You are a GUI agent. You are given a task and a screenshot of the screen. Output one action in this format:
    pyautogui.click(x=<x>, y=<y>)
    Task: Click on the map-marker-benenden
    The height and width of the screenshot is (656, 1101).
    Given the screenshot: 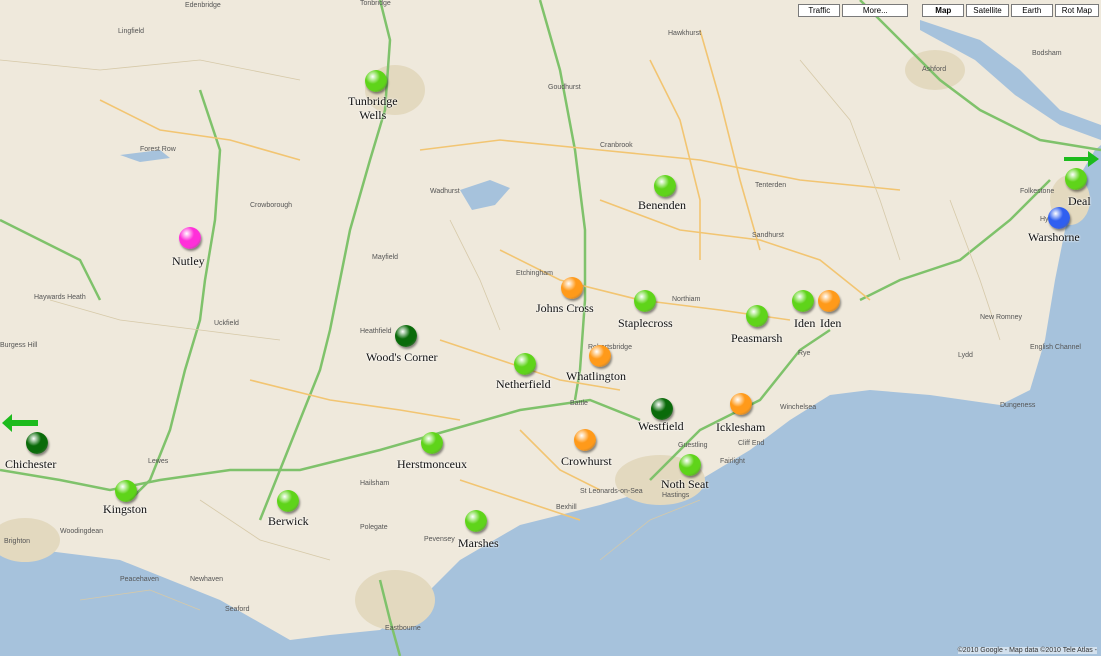 What is the action you would take?
    pyautogui.click(x=665, y=186)
    